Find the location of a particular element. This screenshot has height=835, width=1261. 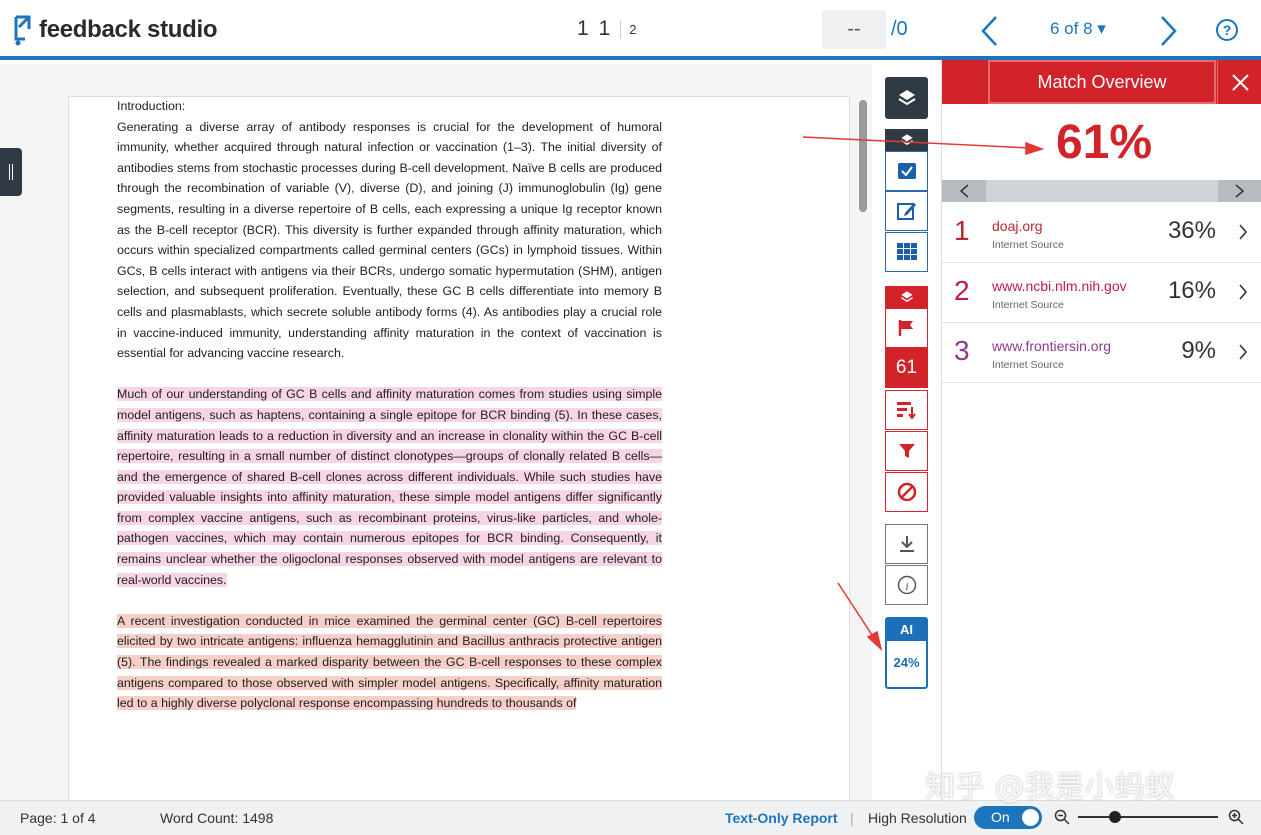

watermark: 知乎 @我是小蚂蚁 is located at coordinates (1050, 787).